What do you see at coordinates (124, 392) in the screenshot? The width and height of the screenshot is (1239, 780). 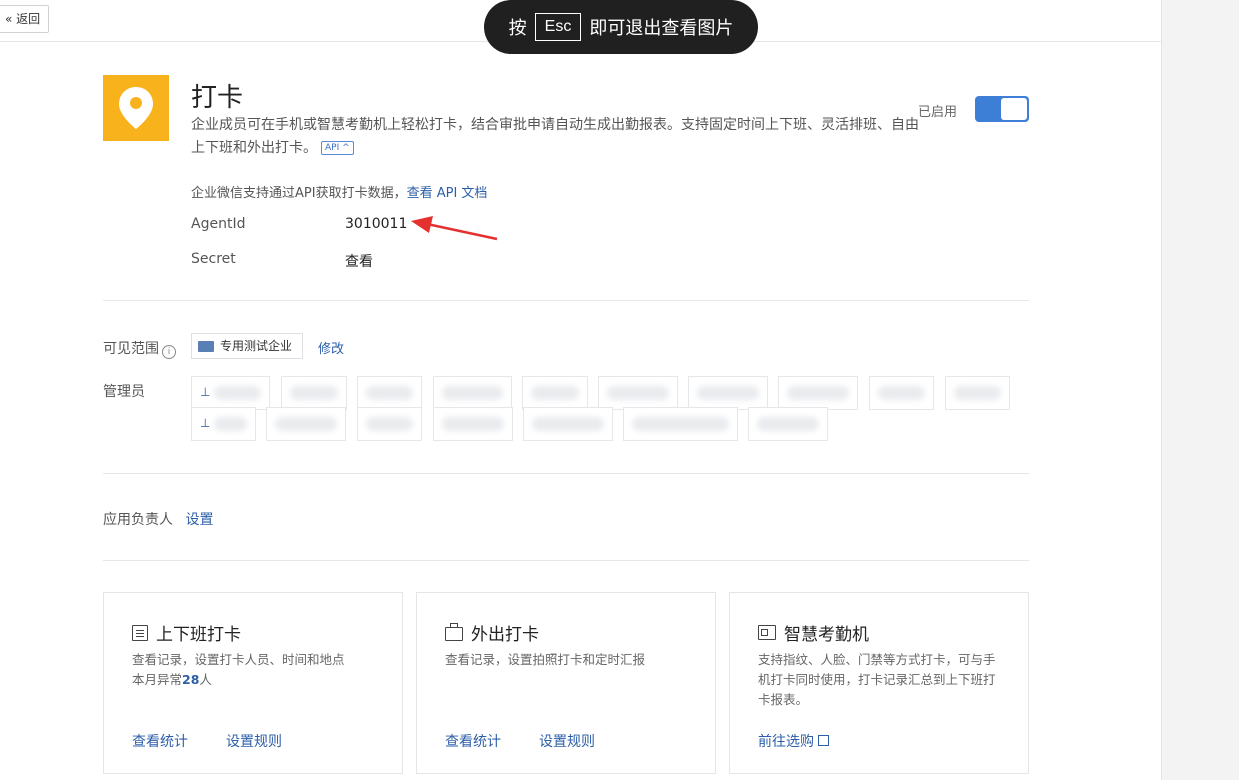 I see `admins-label: 管理员` at bounding box center [124, 392].